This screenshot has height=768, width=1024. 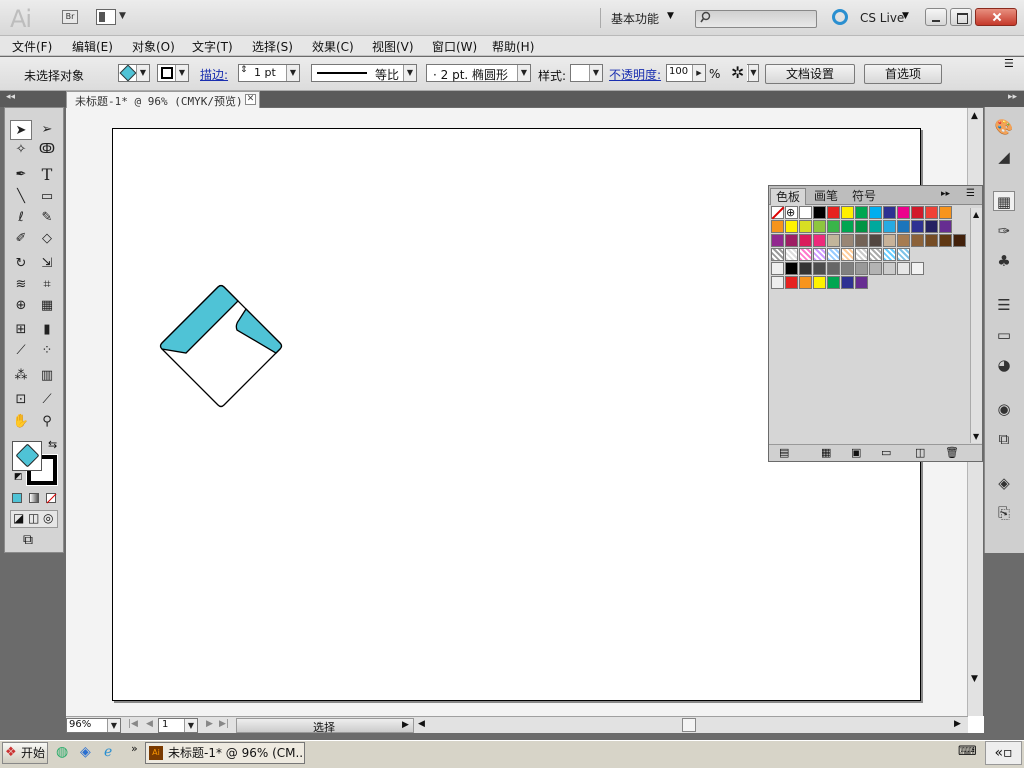 I want to click on menu-window: 窗口(W), so click(x=454, y=46).